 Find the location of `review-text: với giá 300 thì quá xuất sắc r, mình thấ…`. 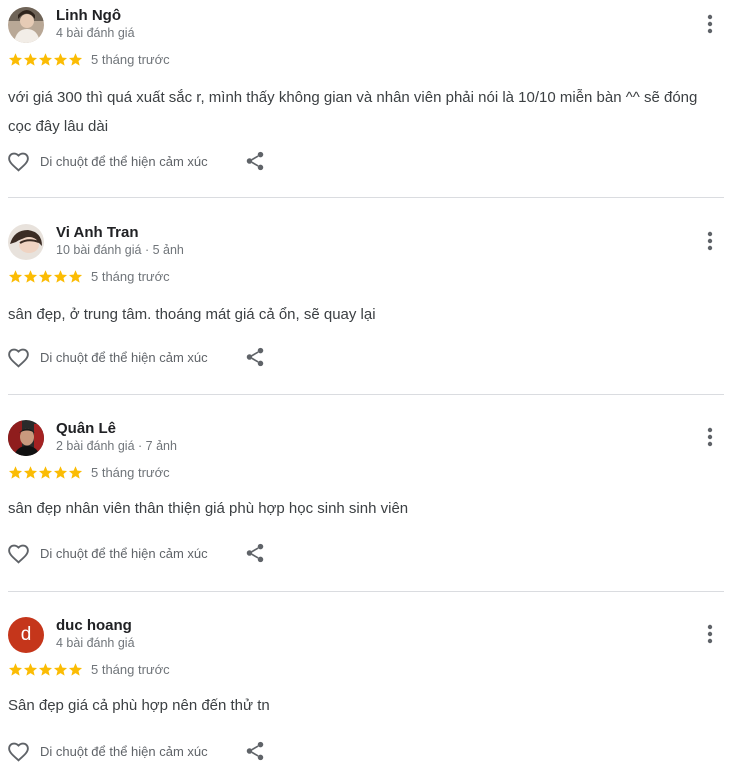

review-text: với giá 300 thì quá xuất sắc r, mình thấ… is located at coordinates (353, 112).